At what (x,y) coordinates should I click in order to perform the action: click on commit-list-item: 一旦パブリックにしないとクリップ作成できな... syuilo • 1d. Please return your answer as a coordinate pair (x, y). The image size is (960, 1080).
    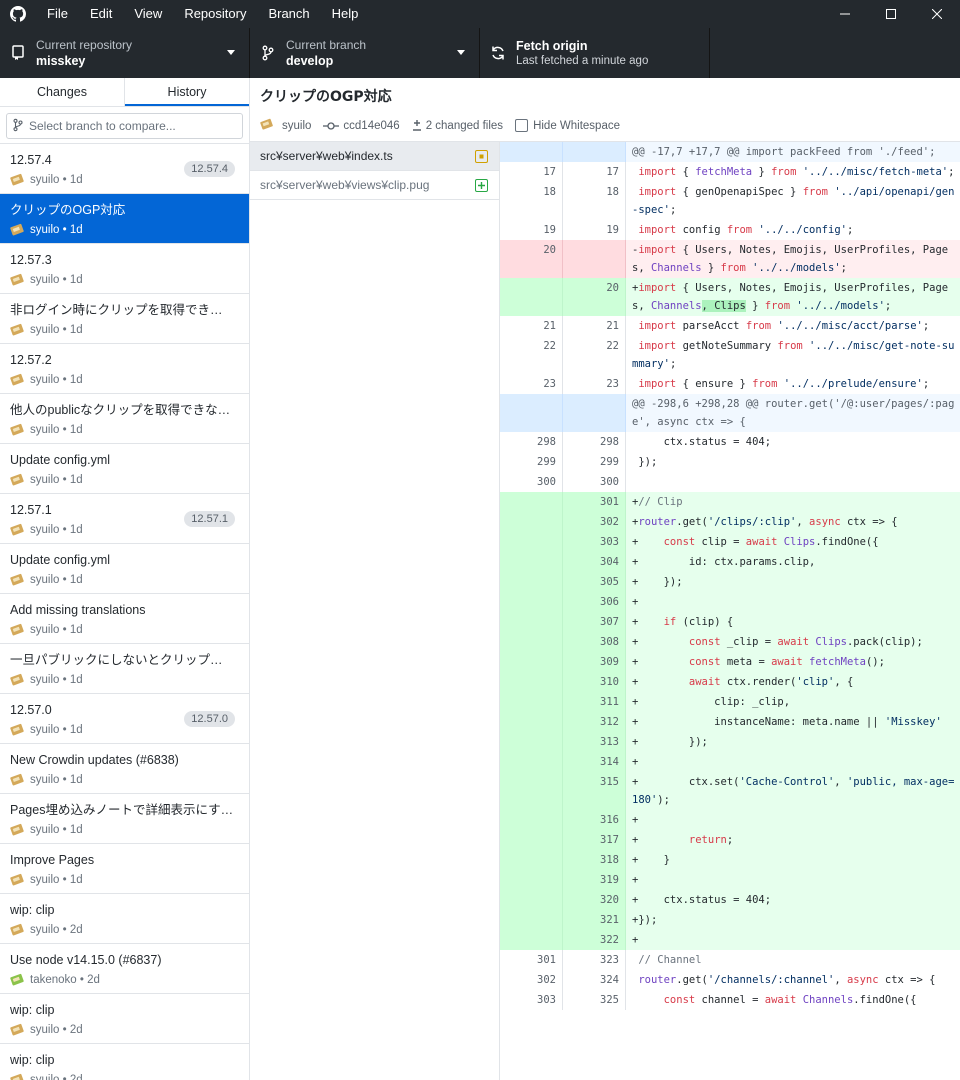
    Looking at the image, I should click on (124, 669).